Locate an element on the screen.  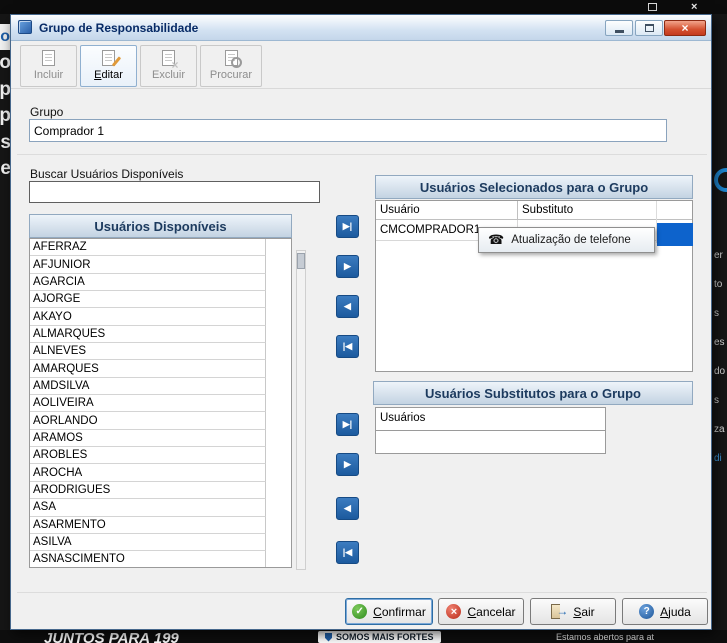
background-text-fragment: to is located at coordinates (718, 284).